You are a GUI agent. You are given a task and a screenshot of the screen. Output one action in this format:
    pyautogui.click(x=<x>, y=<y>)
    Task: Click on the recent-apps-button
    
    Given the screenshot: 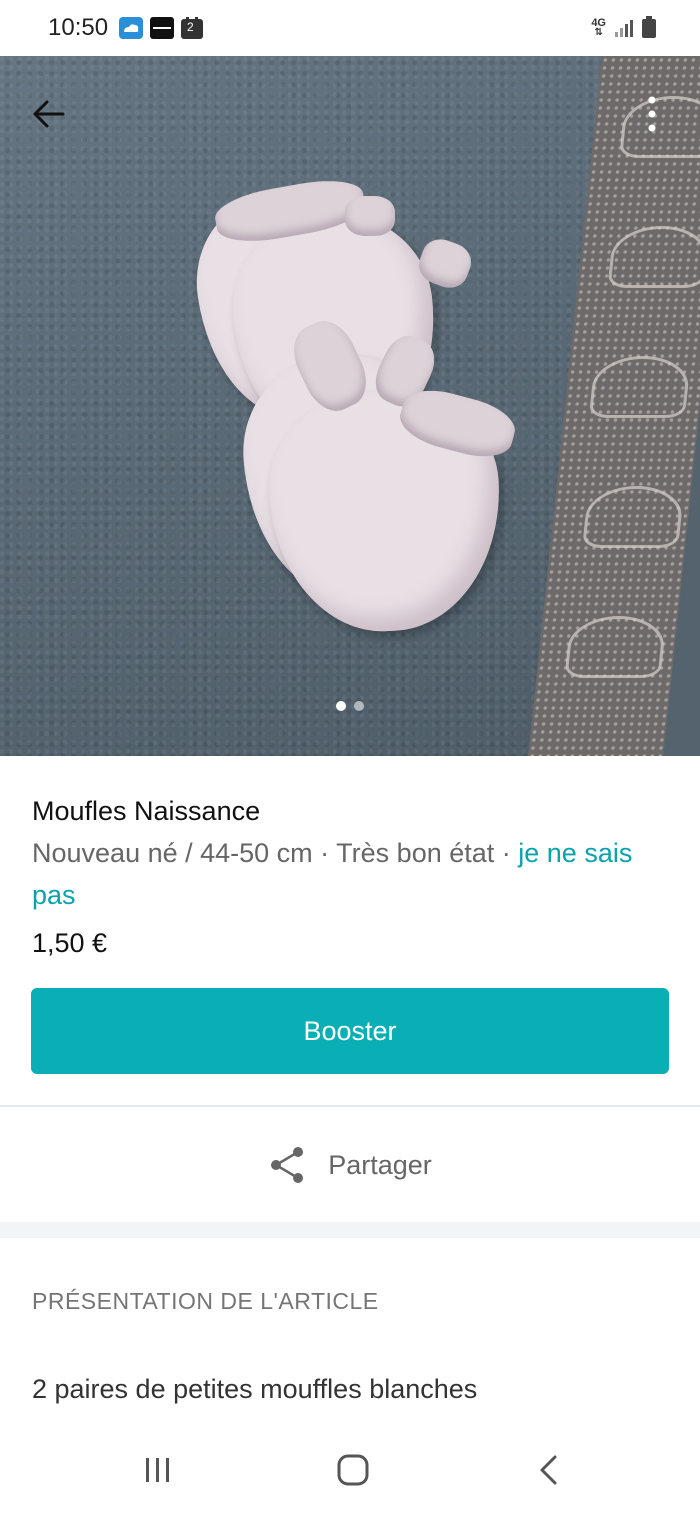 What is the action you would take?
    pyautogui.click(x=158, y=1470)
    